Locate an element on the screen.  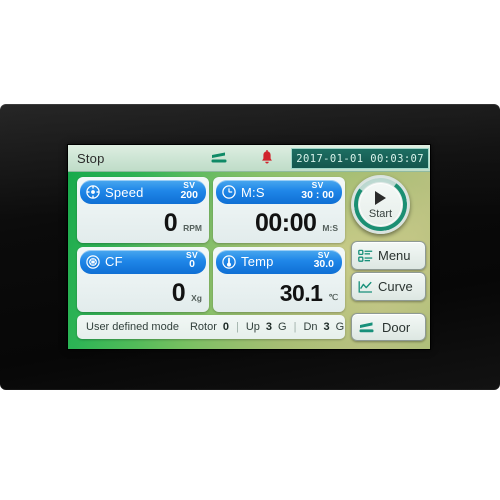
status-bar: Stop 2017-01-01 00:03:07 is located at coordinates (249, 158).